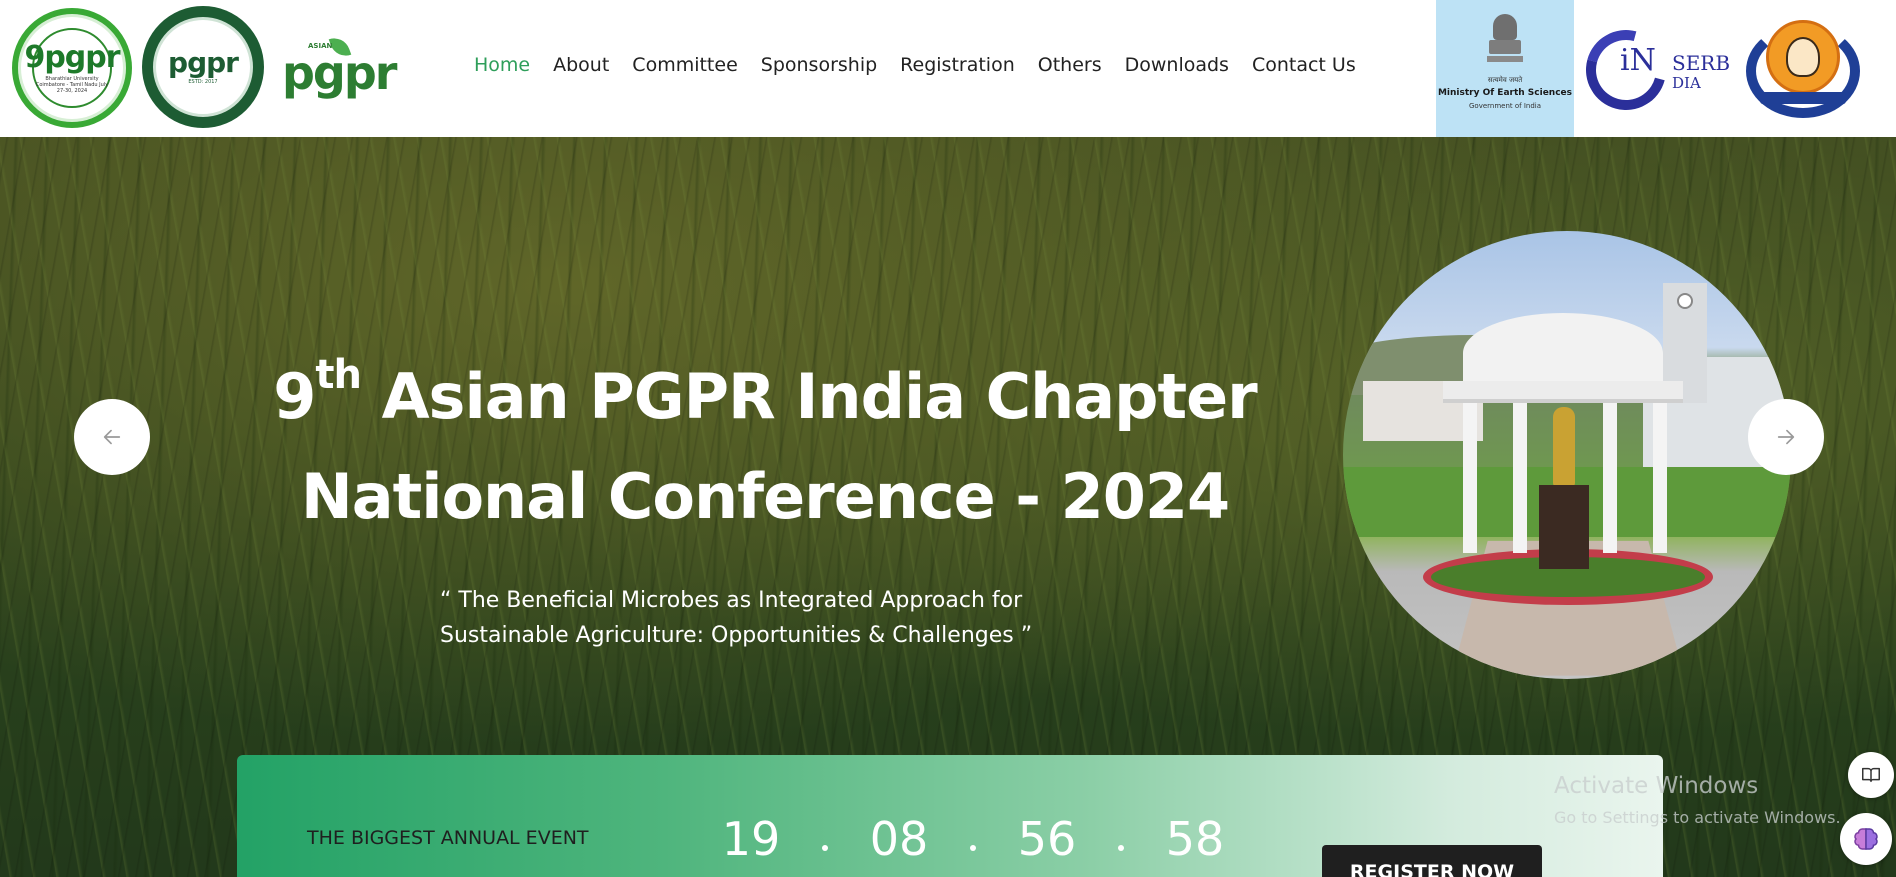  I want to click on campus-photo, so click(1567, 455).